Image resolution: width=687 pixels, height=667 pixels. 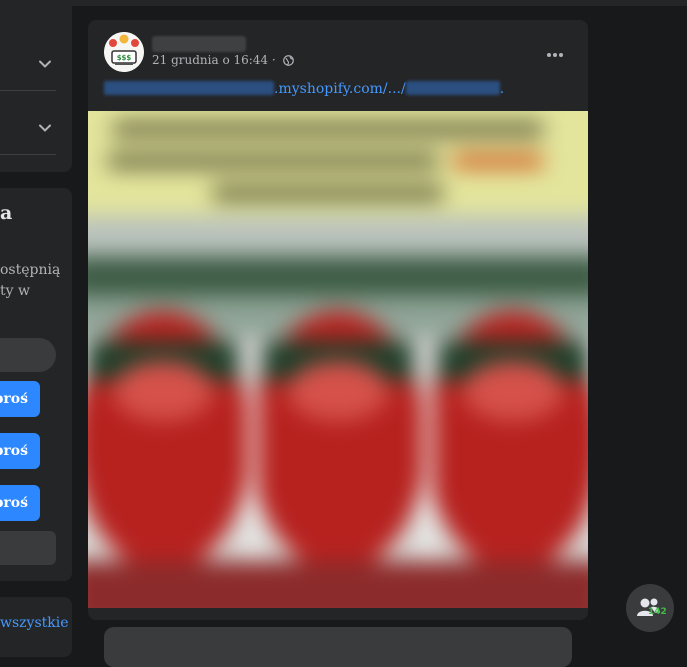 I want to click on see-more-button, so click(x=28, y=548).